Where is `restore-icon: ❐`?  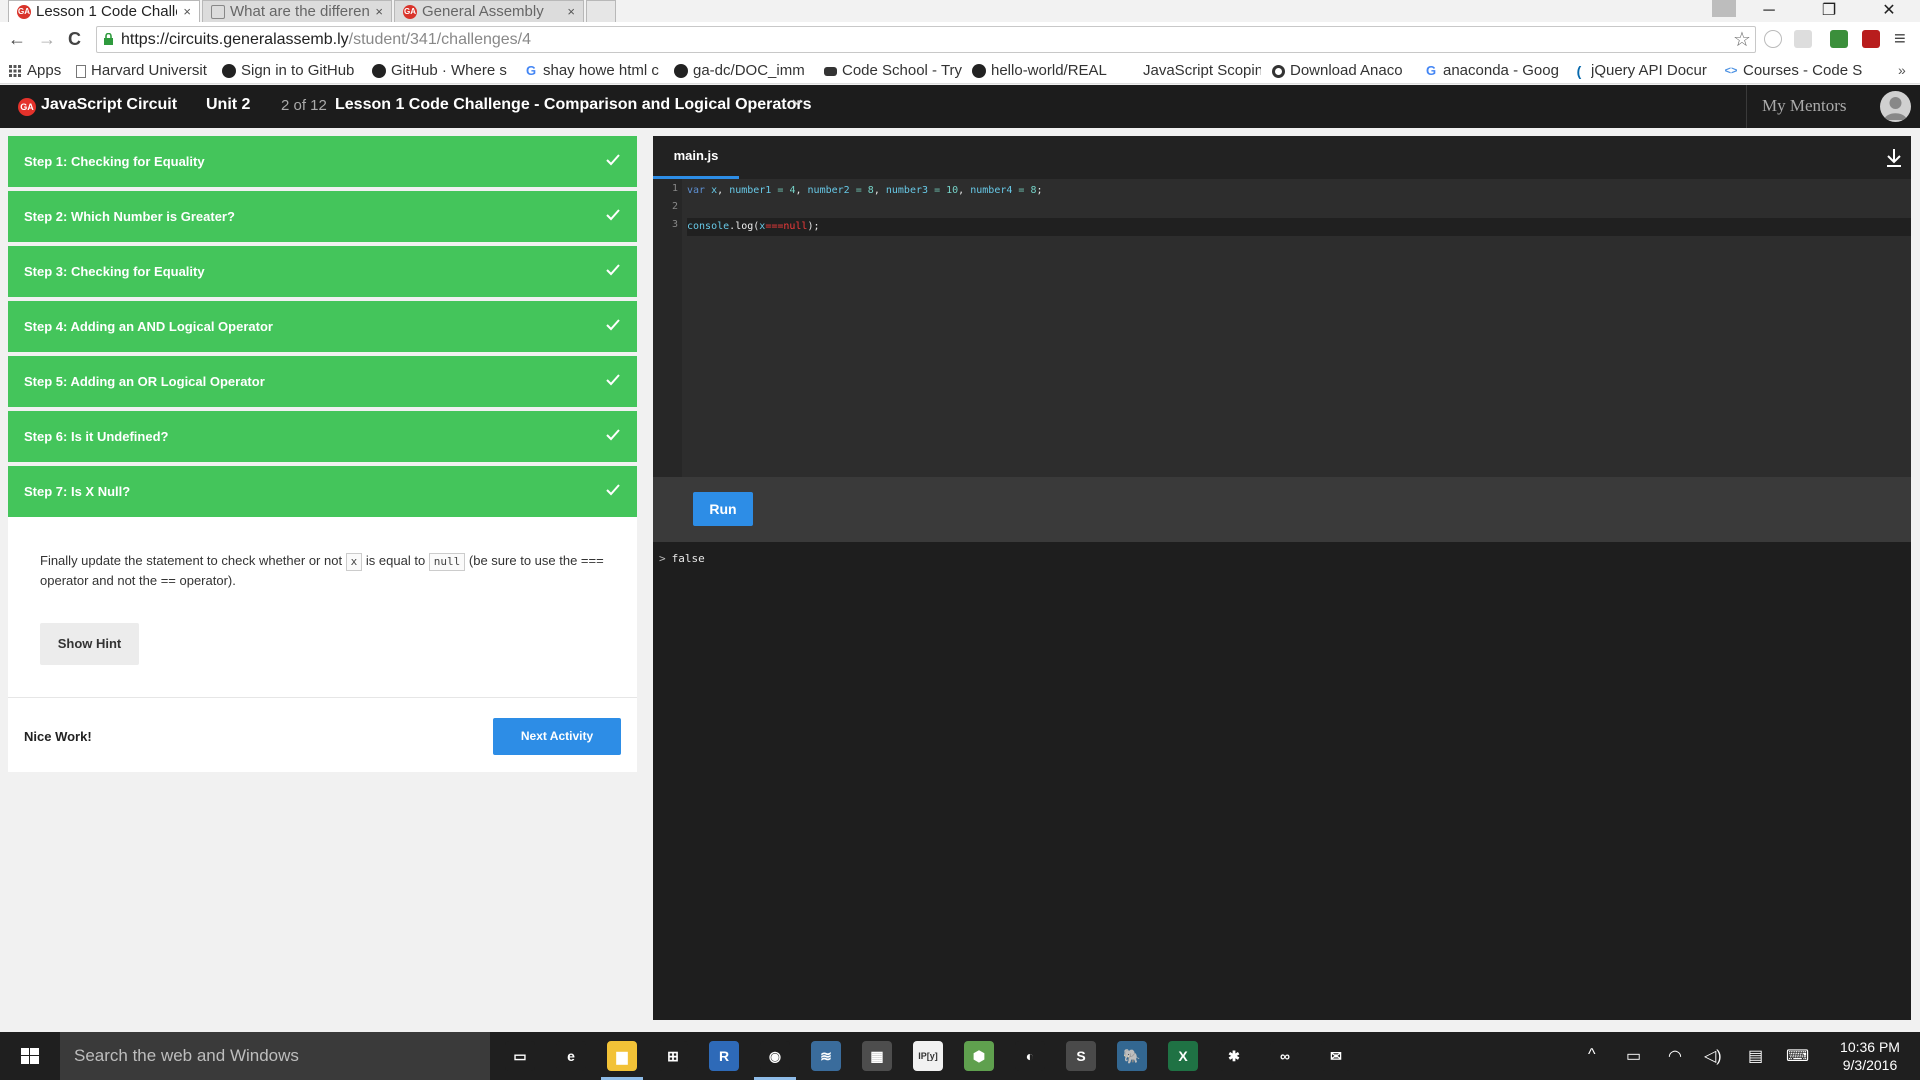
restore-icon: ❐ is located at coordinates (1829, 11).